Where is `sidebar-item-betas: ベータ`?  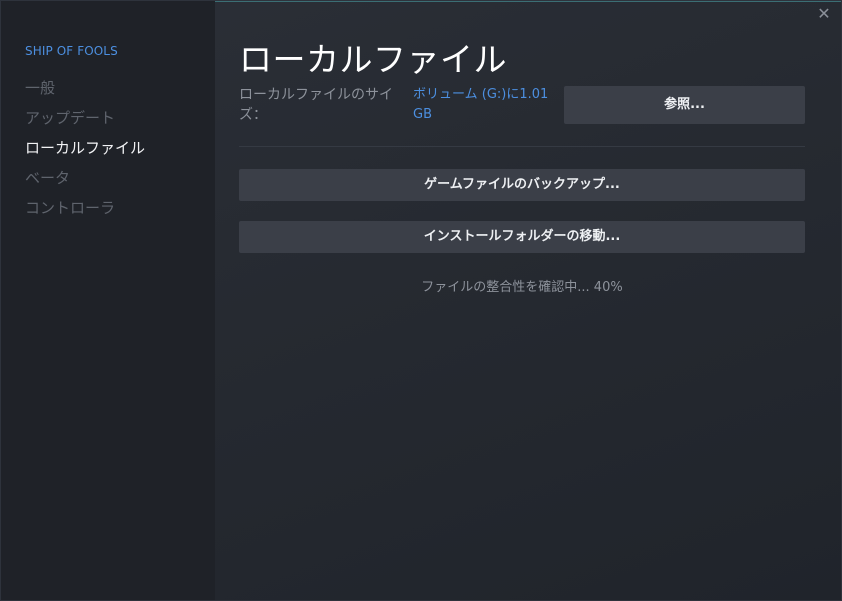 sidebar-item-betas: ベータ is located at coordinates (85, 183).